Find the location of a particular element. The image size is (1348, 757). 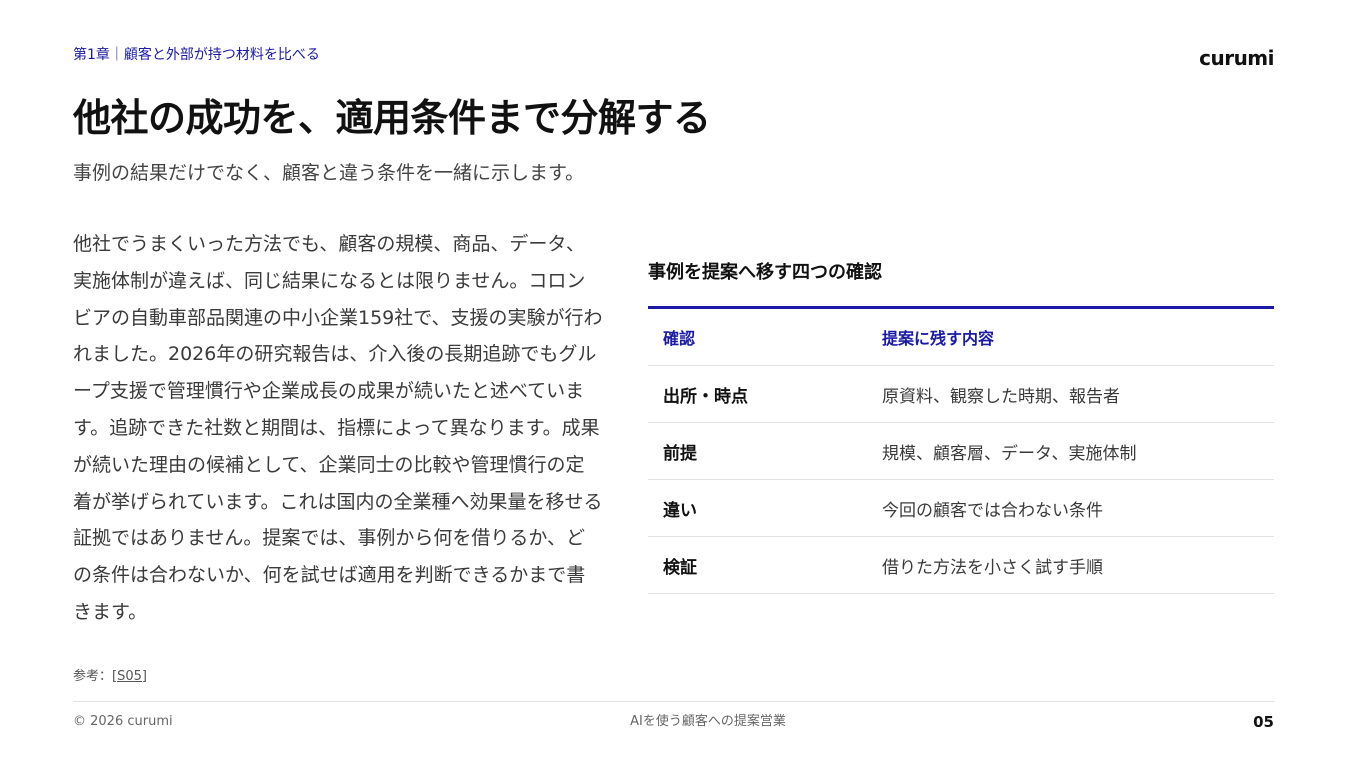

row-key: 違い is located at coordinates (757, 508).